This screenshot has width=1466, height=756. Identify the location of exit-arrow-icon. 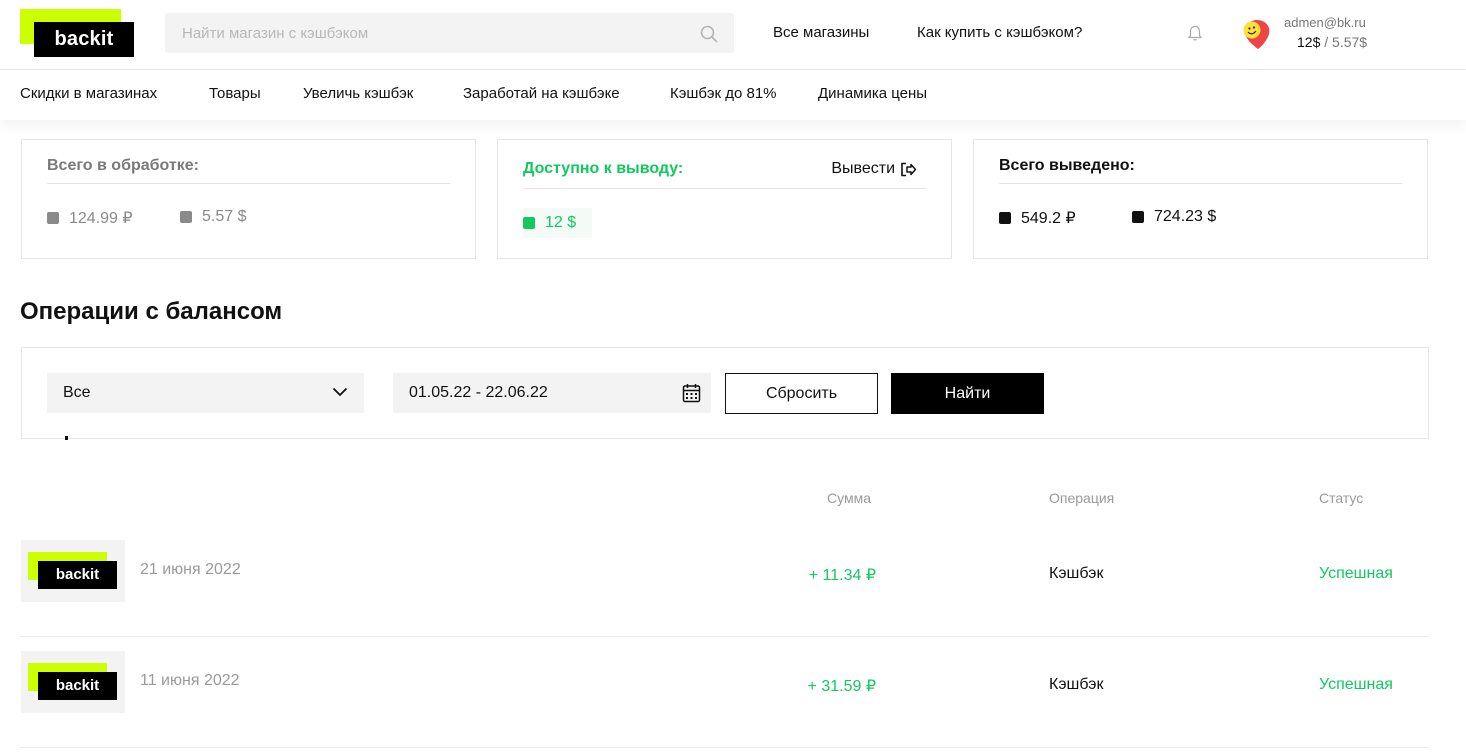
(909, 169).